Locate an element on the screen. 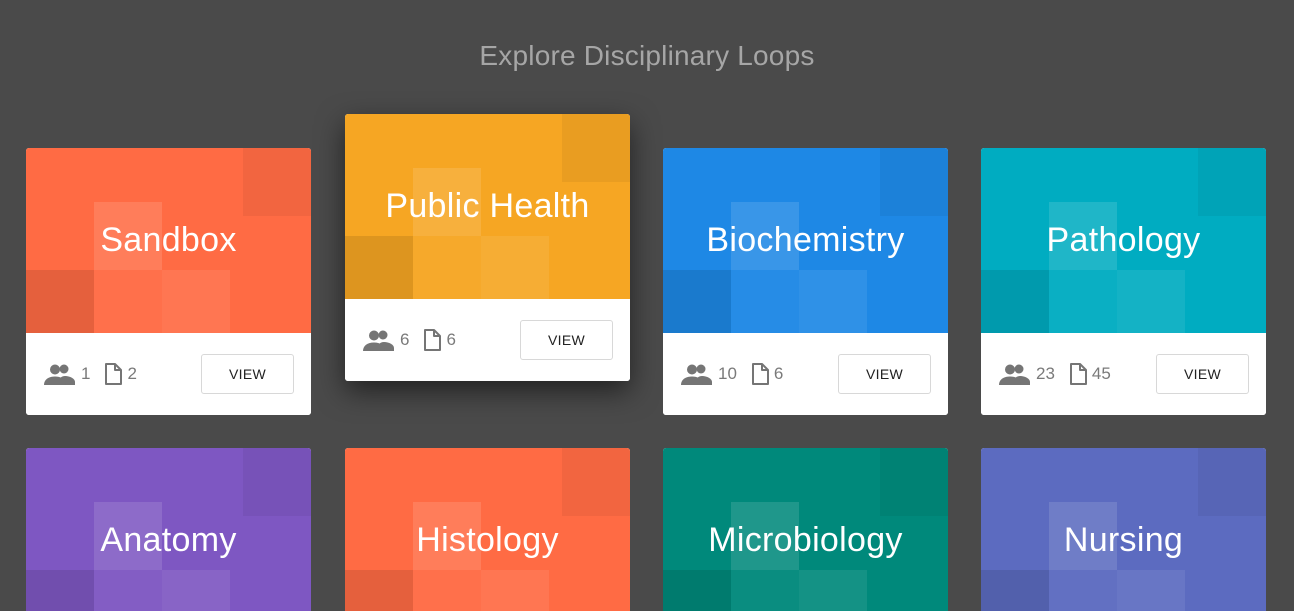 This screenshot has width=1294, height=611. card-header: Biochemistry is located at coordinates (805, 240).